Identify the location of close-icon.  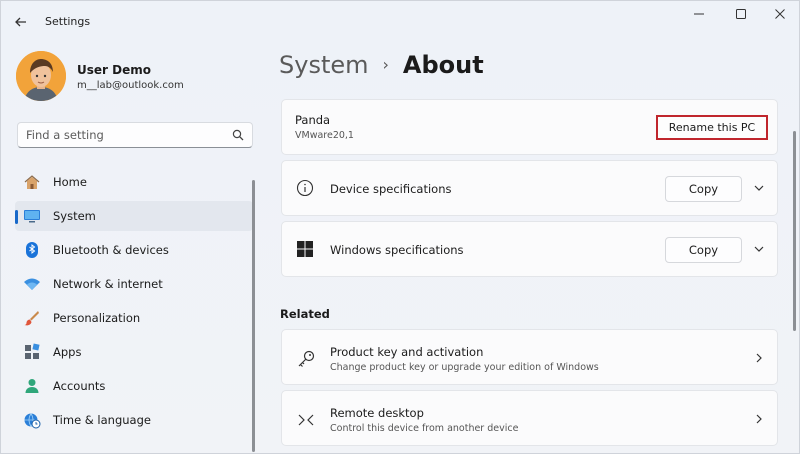
(780, 14).